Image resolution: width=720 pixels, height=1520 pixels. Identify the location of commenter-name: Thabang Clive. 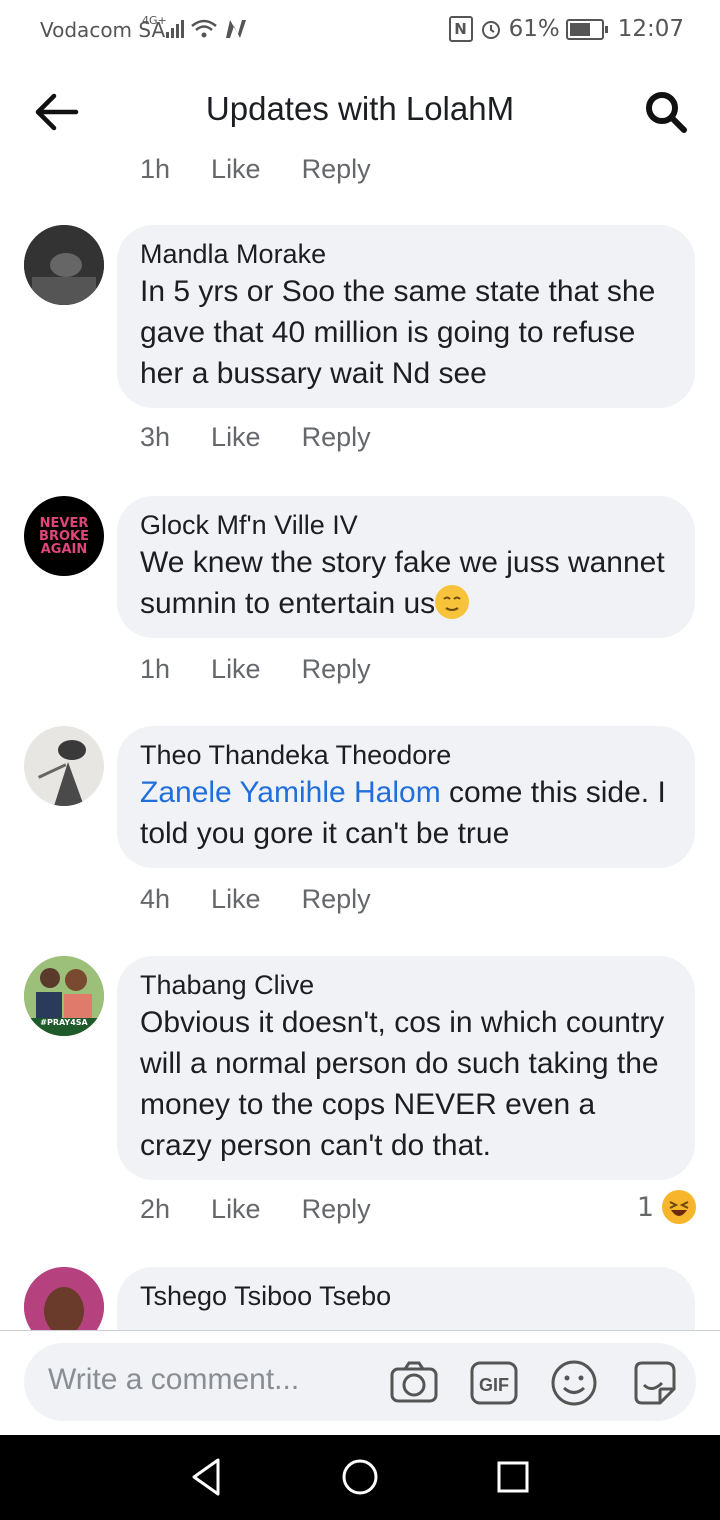
(405, 985).